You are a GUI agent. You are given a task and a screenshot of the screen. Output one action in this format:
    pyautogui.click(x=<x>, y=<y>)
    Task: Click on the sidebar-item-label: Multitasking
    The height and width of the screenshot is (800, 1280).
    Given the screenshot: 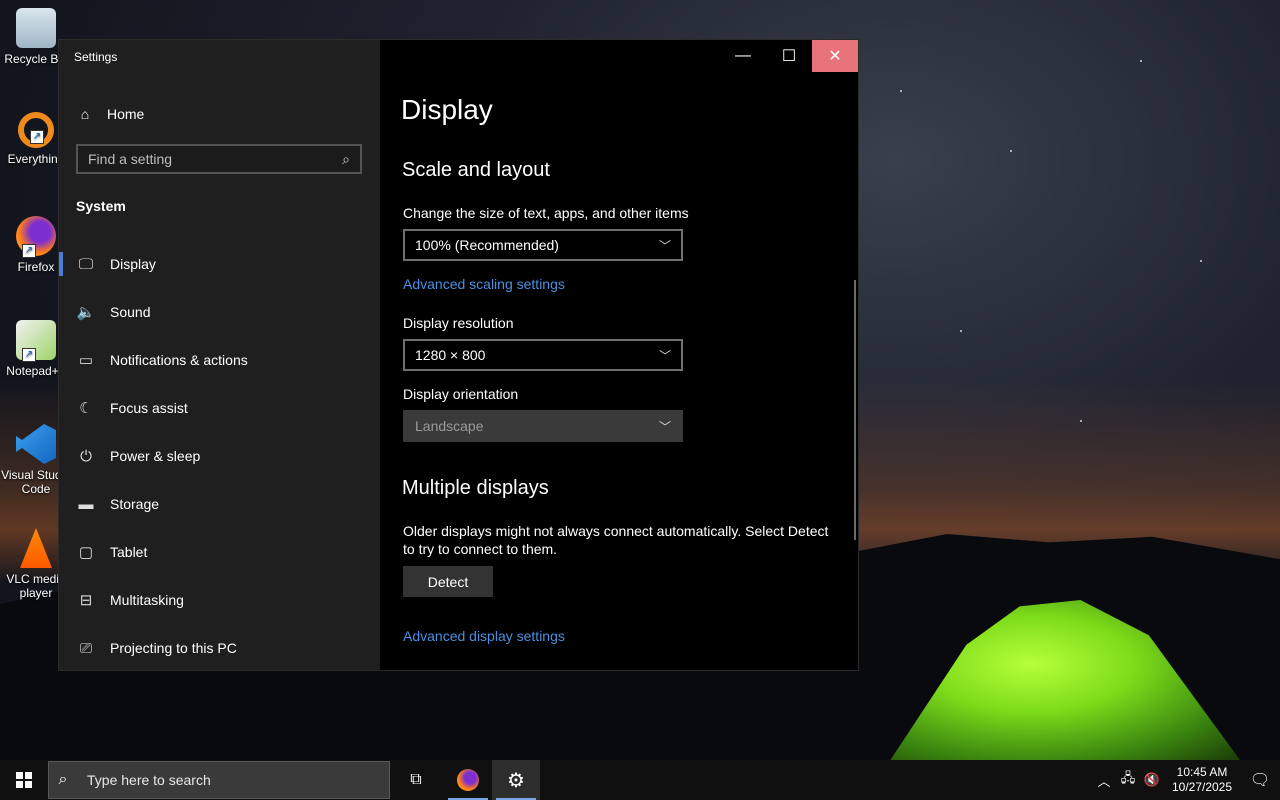 What is the action you would take?
    pyautogui.click(x=147, y=600)
    